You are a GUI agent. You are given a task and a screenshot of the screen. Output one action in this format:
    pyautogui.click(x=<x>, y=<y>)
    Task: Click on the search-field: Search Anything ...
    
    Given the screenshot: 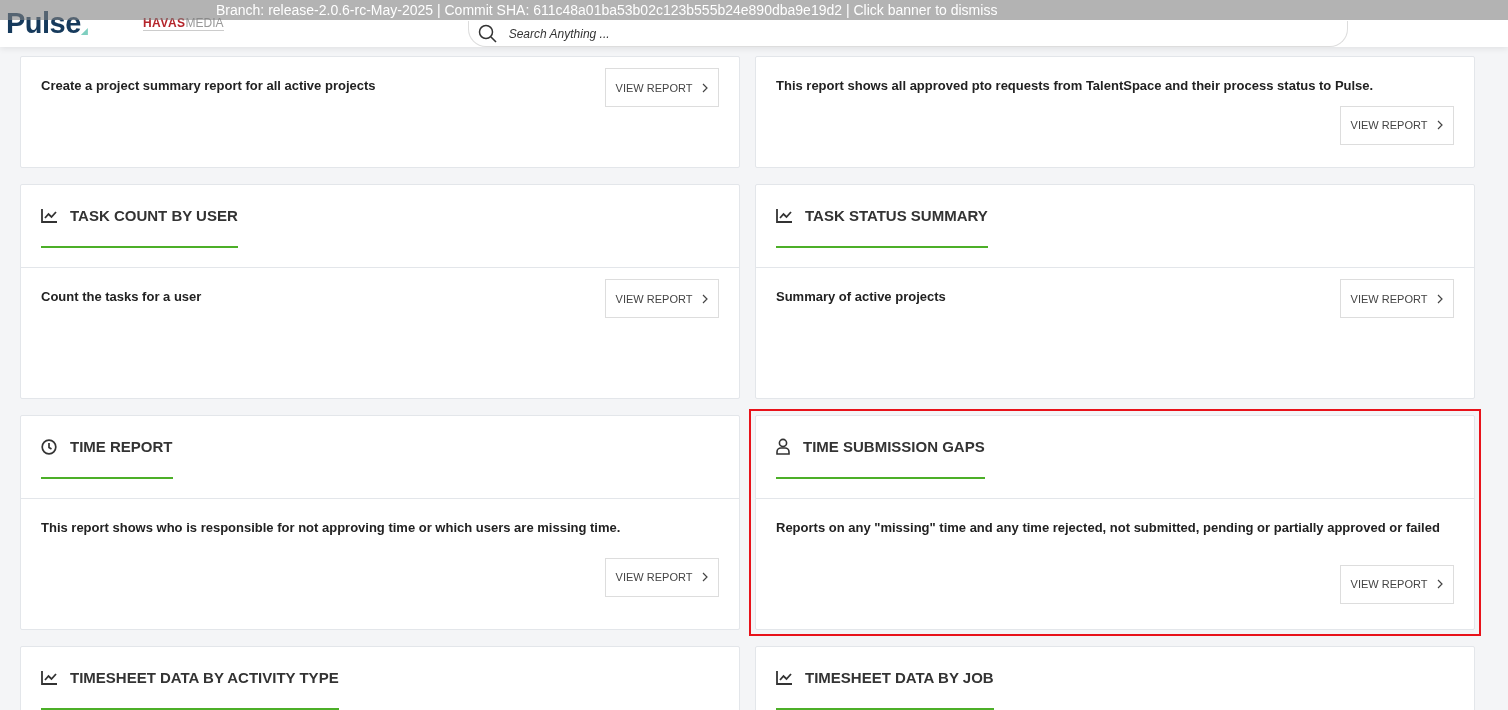 What is the action you would take?
    pyautogui.click(x=907, y=34)
    